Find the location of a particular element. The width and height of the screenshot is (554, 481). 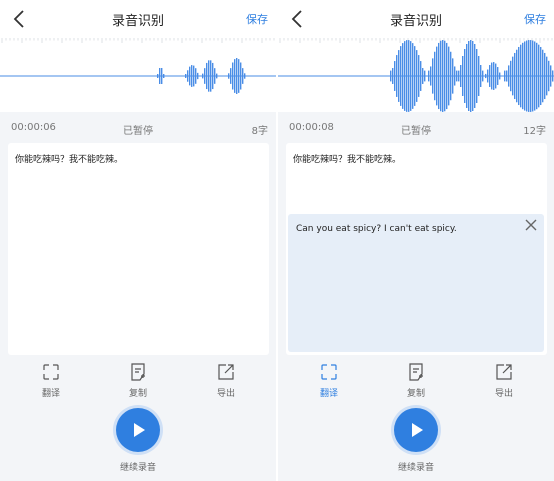

character-count: 8字 is located at coordinates (259, 131).